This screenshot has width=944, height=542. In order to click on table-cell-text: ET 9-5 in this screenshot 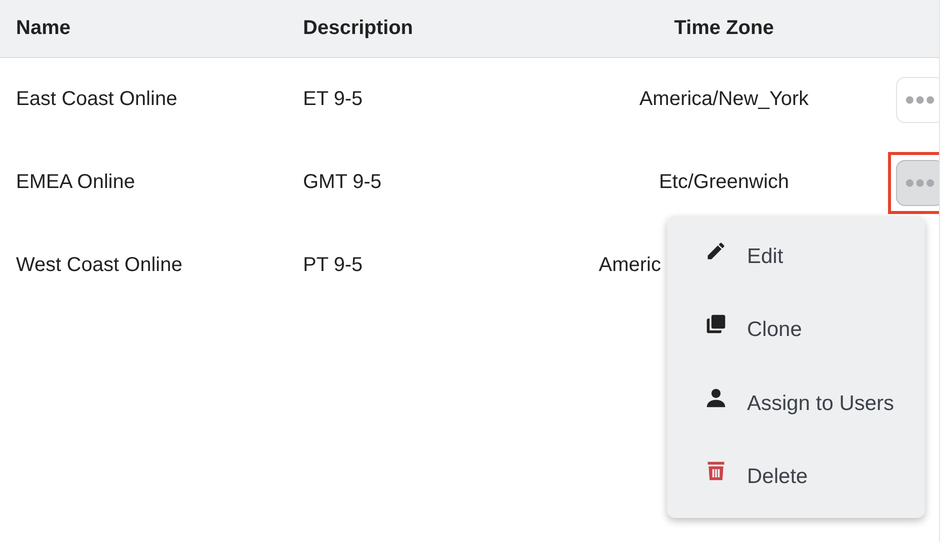, I will do `click(333, 99)`.